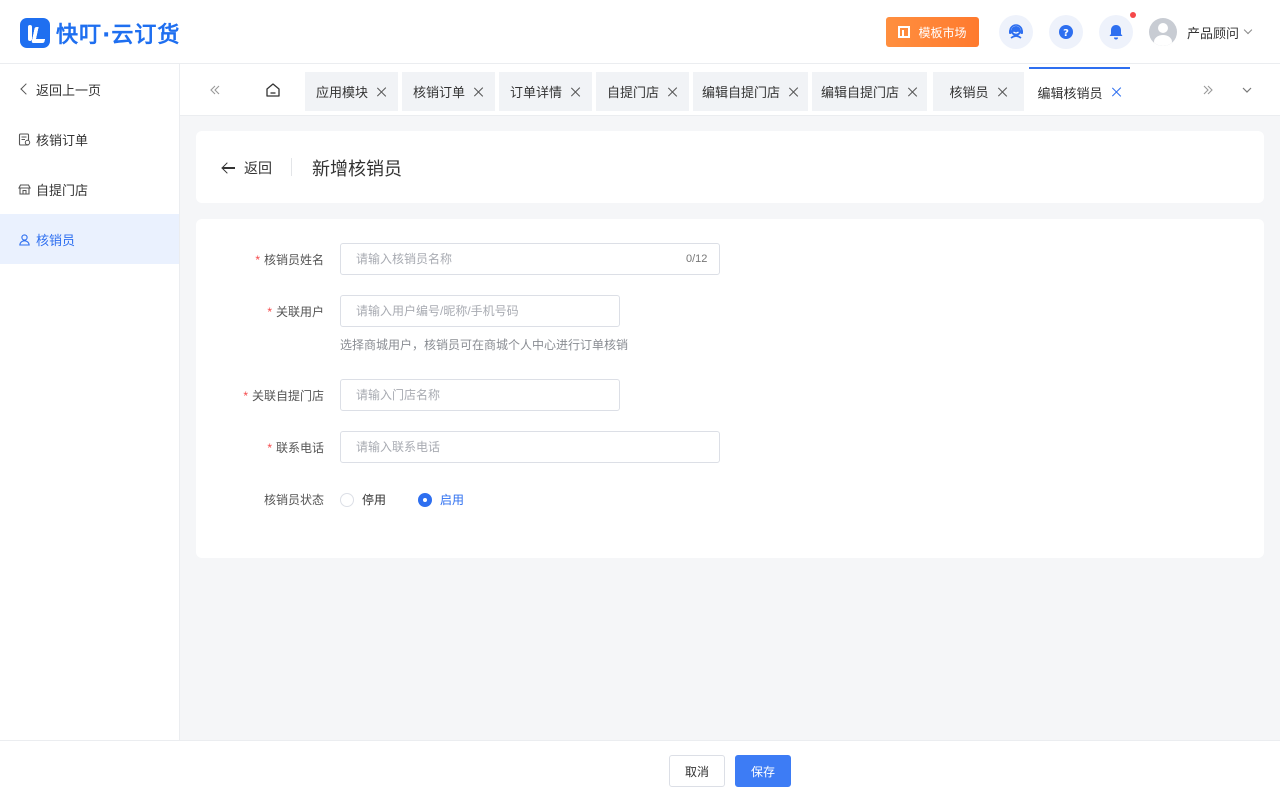  I want to click on back-button: 返回, so click(247, 168).